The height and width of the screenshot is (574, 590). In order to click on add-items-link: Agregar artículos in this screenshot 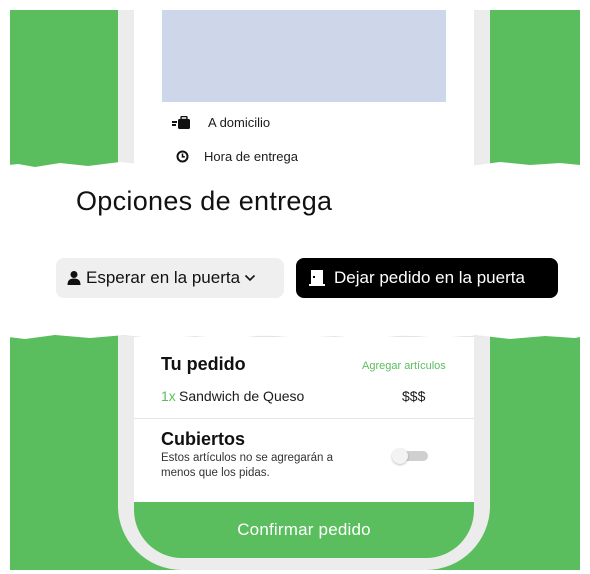, I will do `click(404, 366)`.